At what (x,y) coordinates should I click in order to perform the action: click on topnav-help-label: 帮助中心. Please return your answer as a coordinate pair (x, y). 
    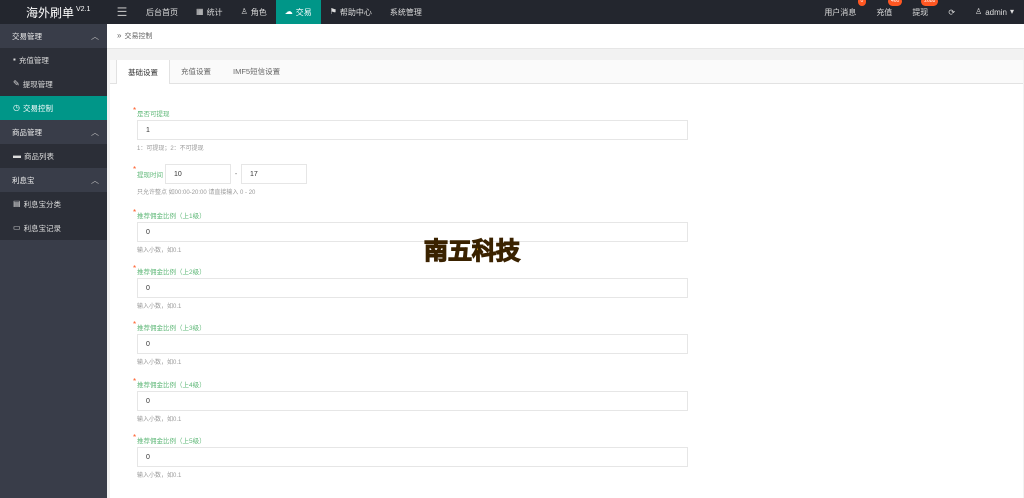
    Looking at the image, I should click on (355, 12).